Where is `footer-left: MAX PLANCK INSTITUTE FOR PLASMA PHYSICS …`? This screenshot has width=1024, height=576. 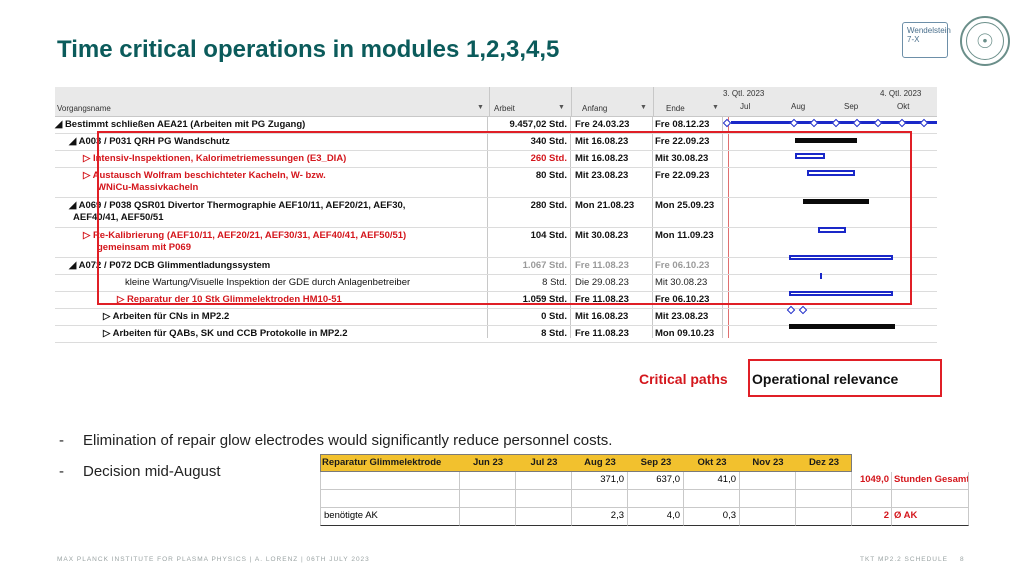
footer-left: MAX PLANCK INSTITUTE FOR PLASMA PHYSICS … is located at coordinates (213, 559).